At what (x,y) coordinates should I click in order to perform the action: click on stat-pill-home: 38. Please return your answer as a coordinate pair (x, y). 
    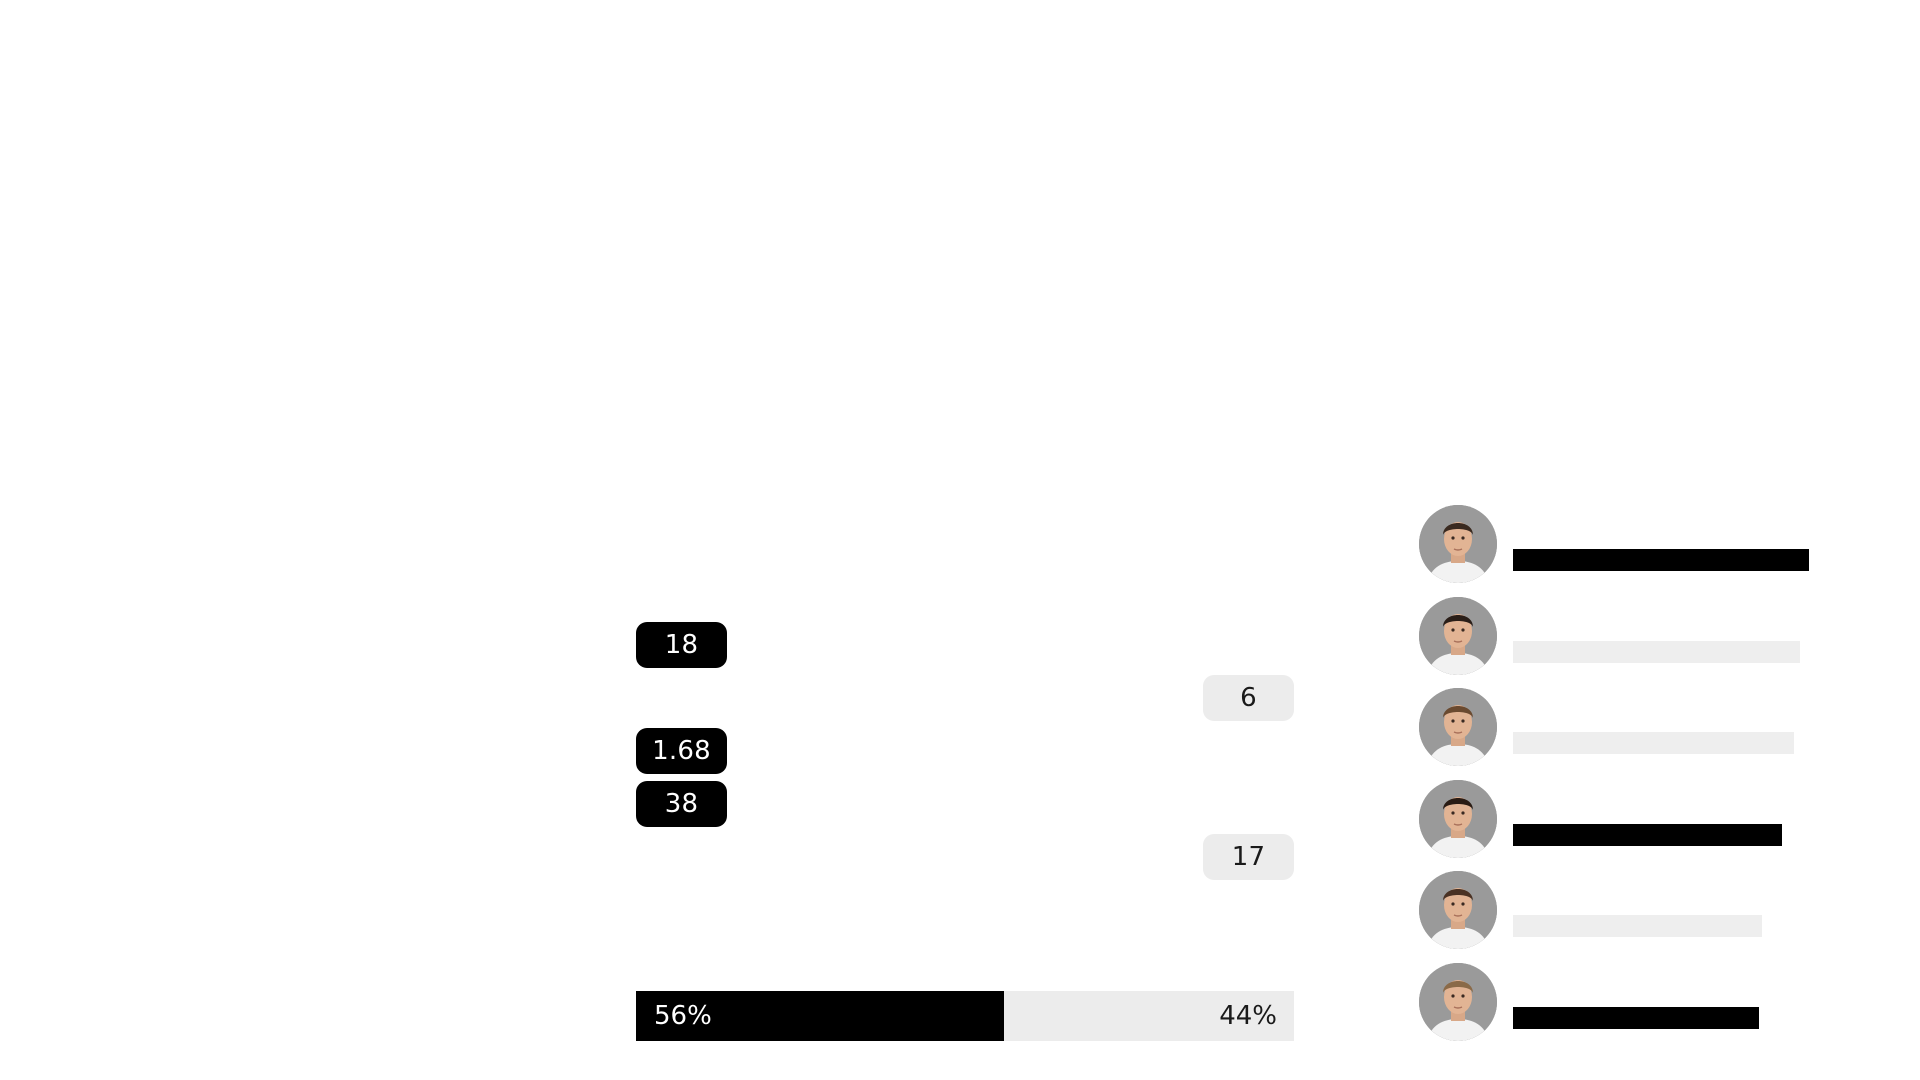
    Looking at the image, I should click on (681, 804).